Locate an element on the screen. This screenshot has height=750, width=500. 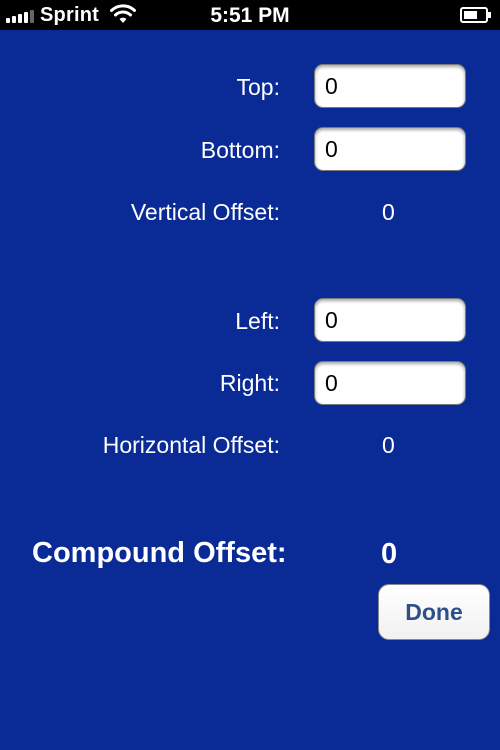
compound-offset-value: 0 is located at coordinates (389, 554).